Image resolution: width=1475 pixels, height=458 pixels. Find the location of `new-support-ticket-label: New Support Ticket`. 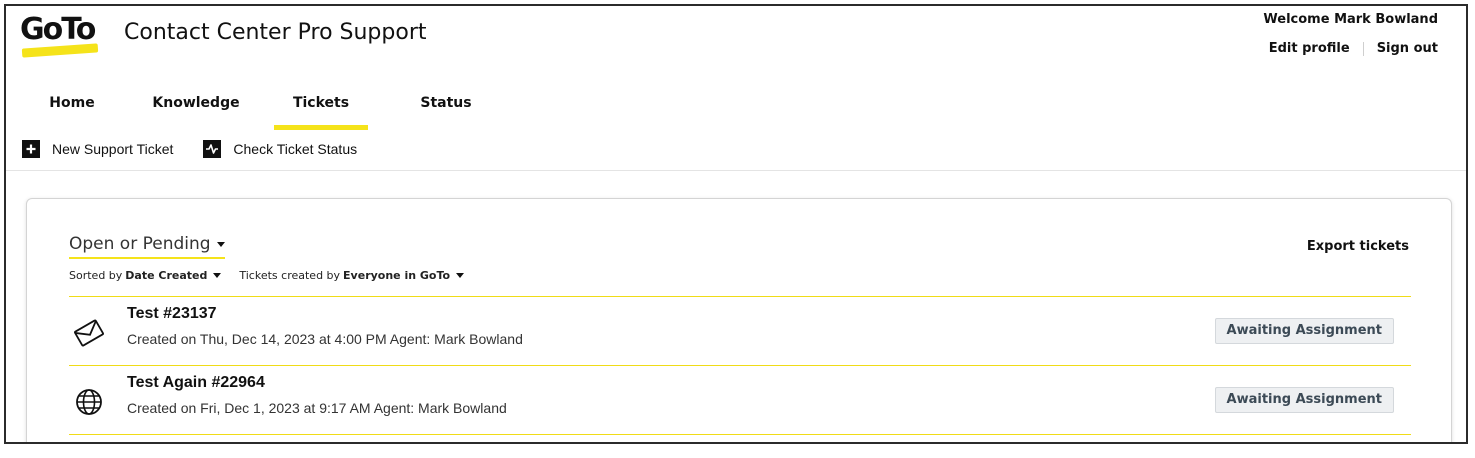

new-support-ticket-label: New Support Ticket is located at coordinates (113, 149).